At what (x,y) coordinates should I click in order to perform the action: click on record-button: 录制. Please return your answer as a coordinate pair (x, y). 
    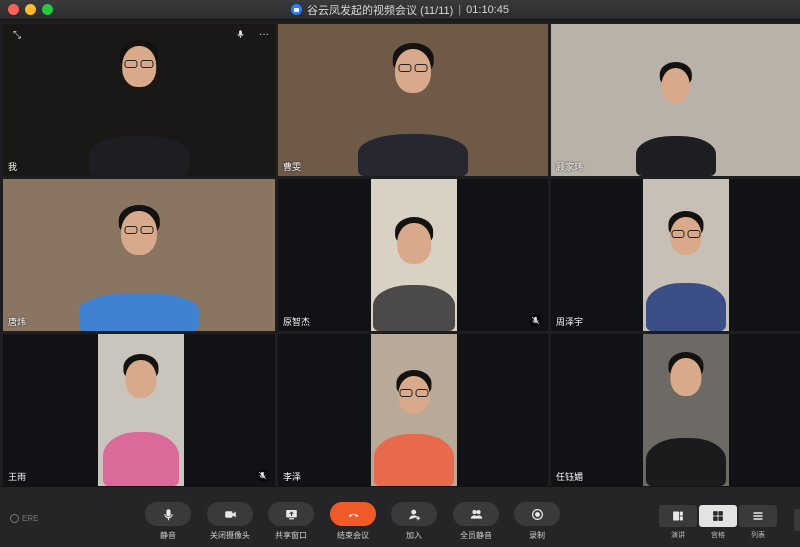
    Looking at the image, I should click on (537, 521).